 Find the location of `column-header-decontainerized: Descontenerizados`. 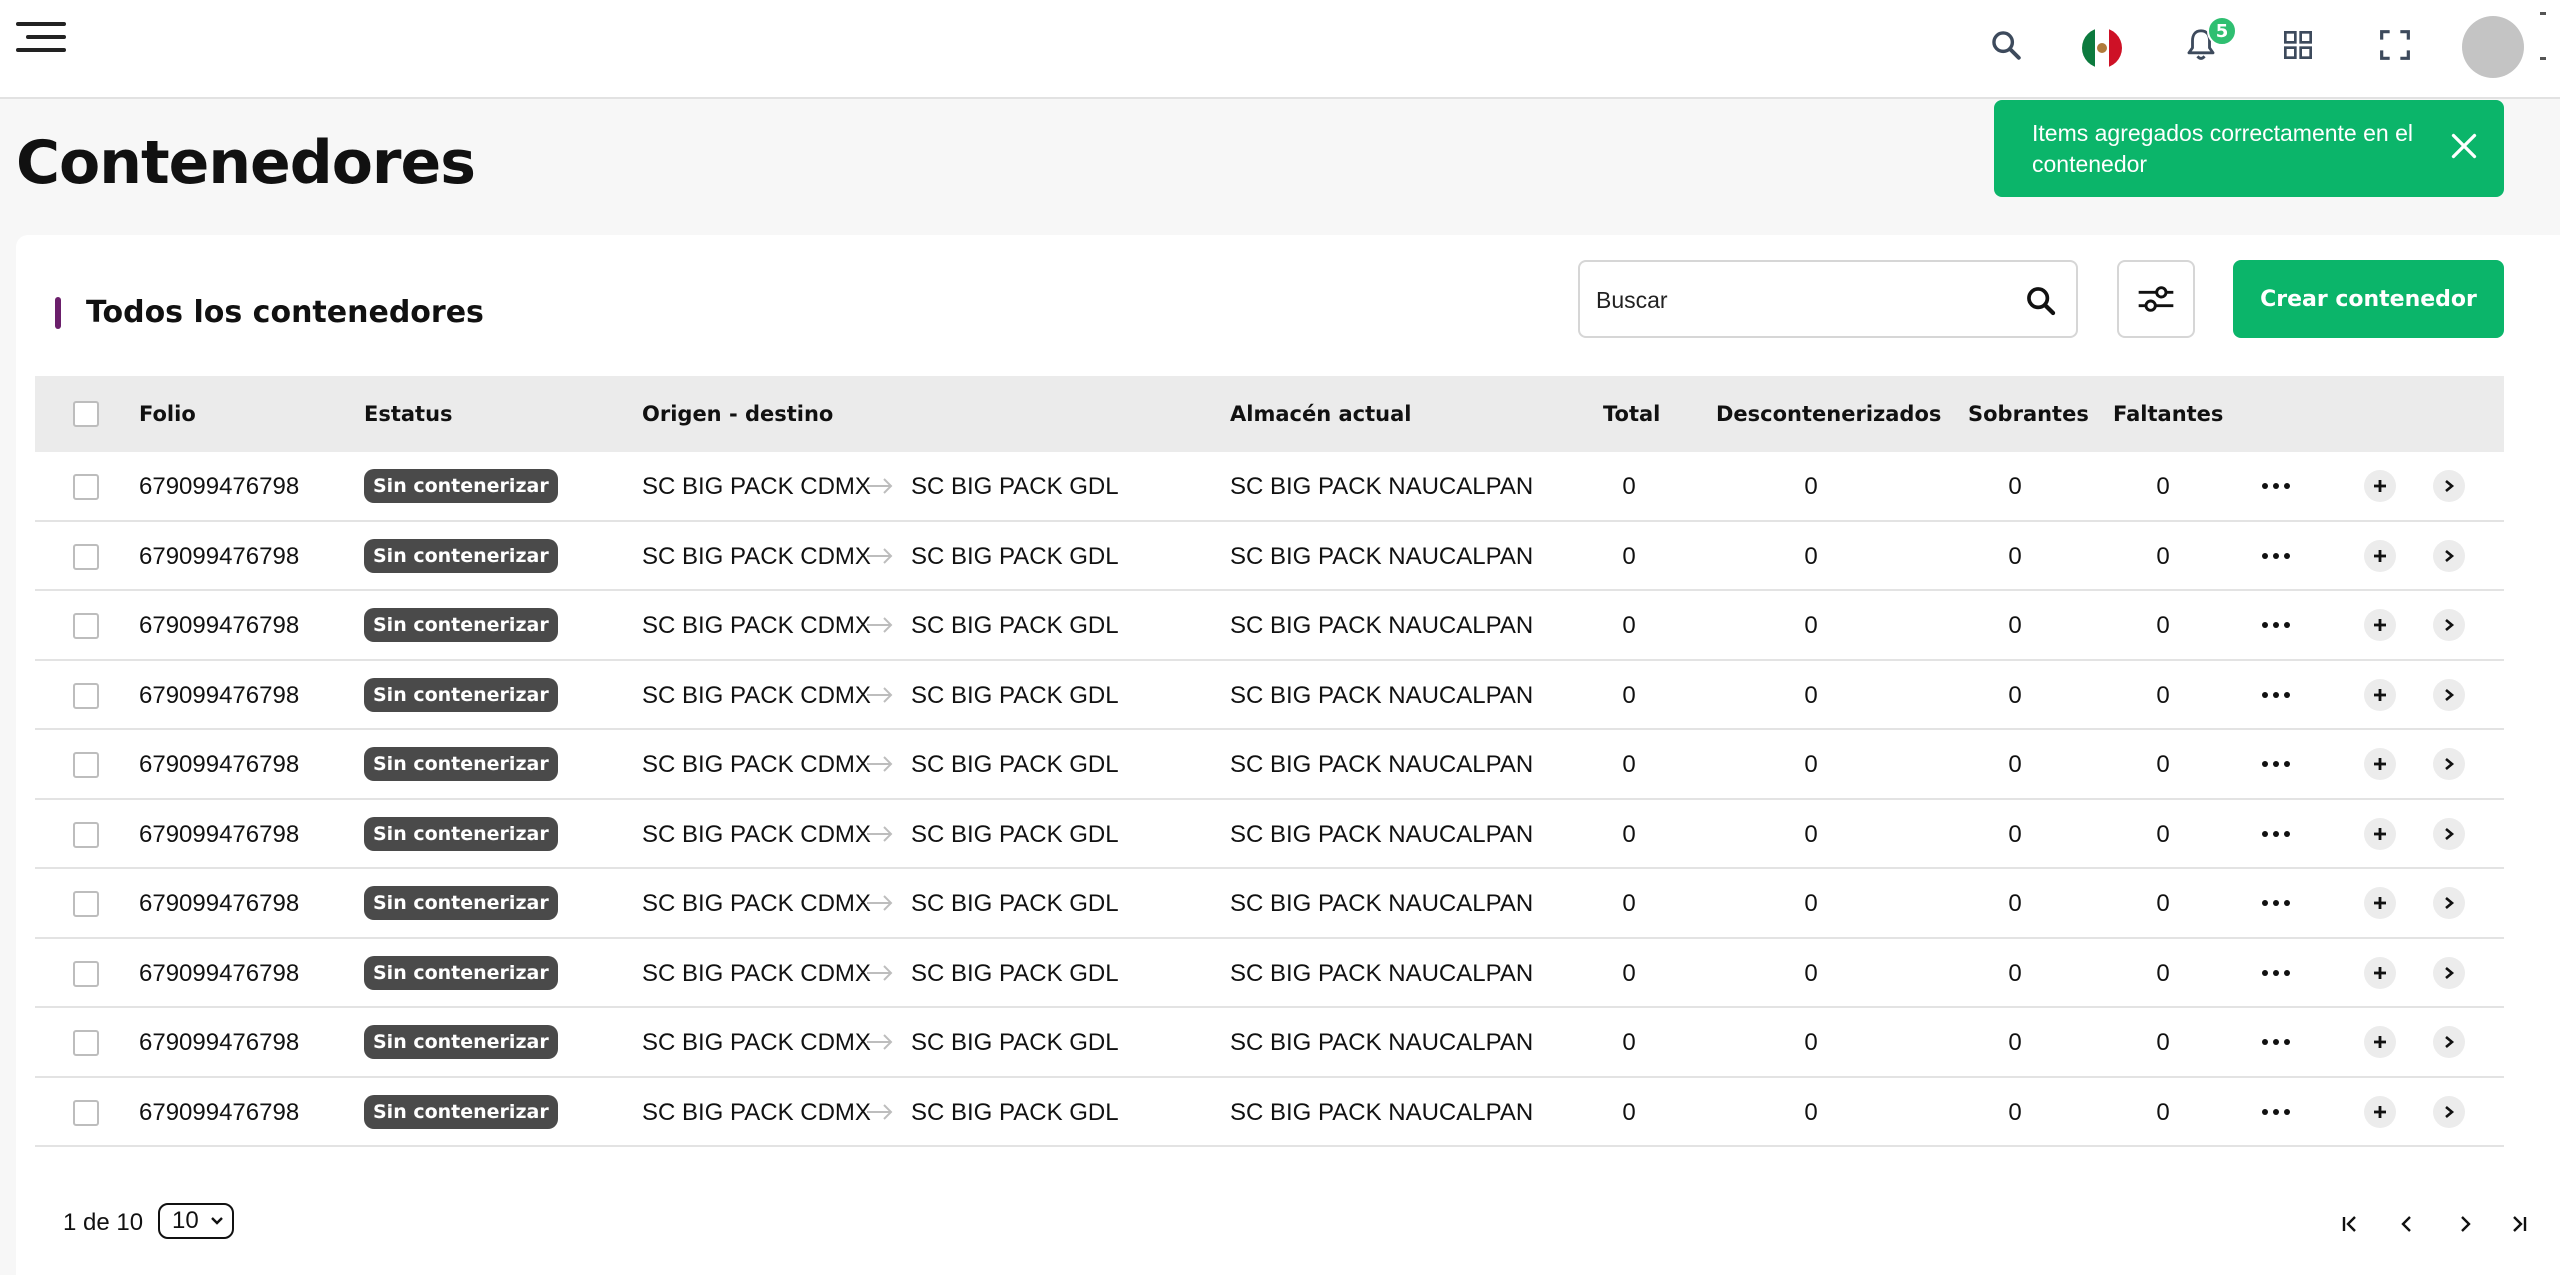

column-header-decontainerized: Descontenerizados is located at coordinates (1828, 414).